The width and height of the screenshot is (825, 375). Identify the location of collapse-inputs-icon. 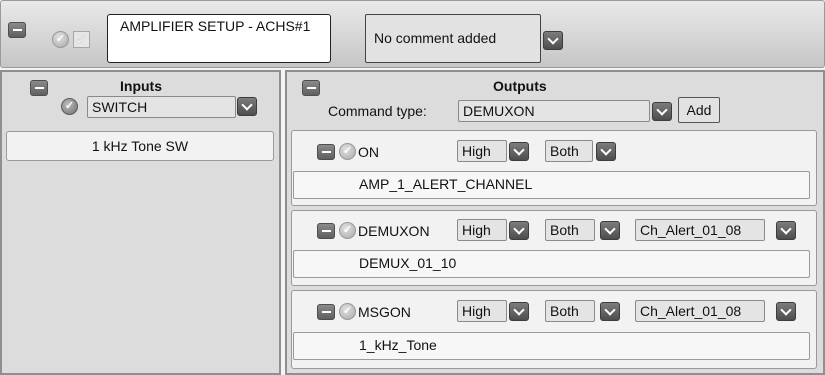
(39, 88).